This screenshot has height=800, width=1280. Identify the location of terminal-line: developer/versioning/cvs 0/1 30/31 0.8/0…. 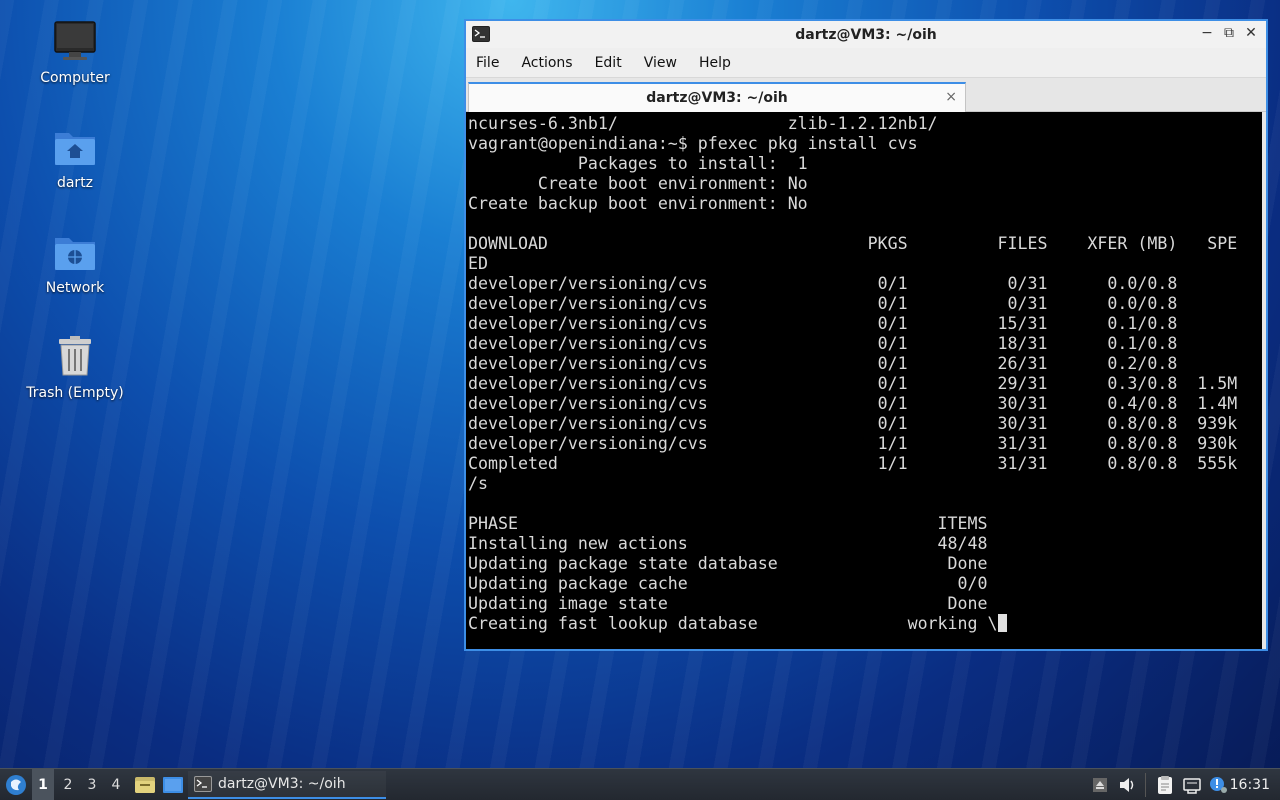
(853, 423).